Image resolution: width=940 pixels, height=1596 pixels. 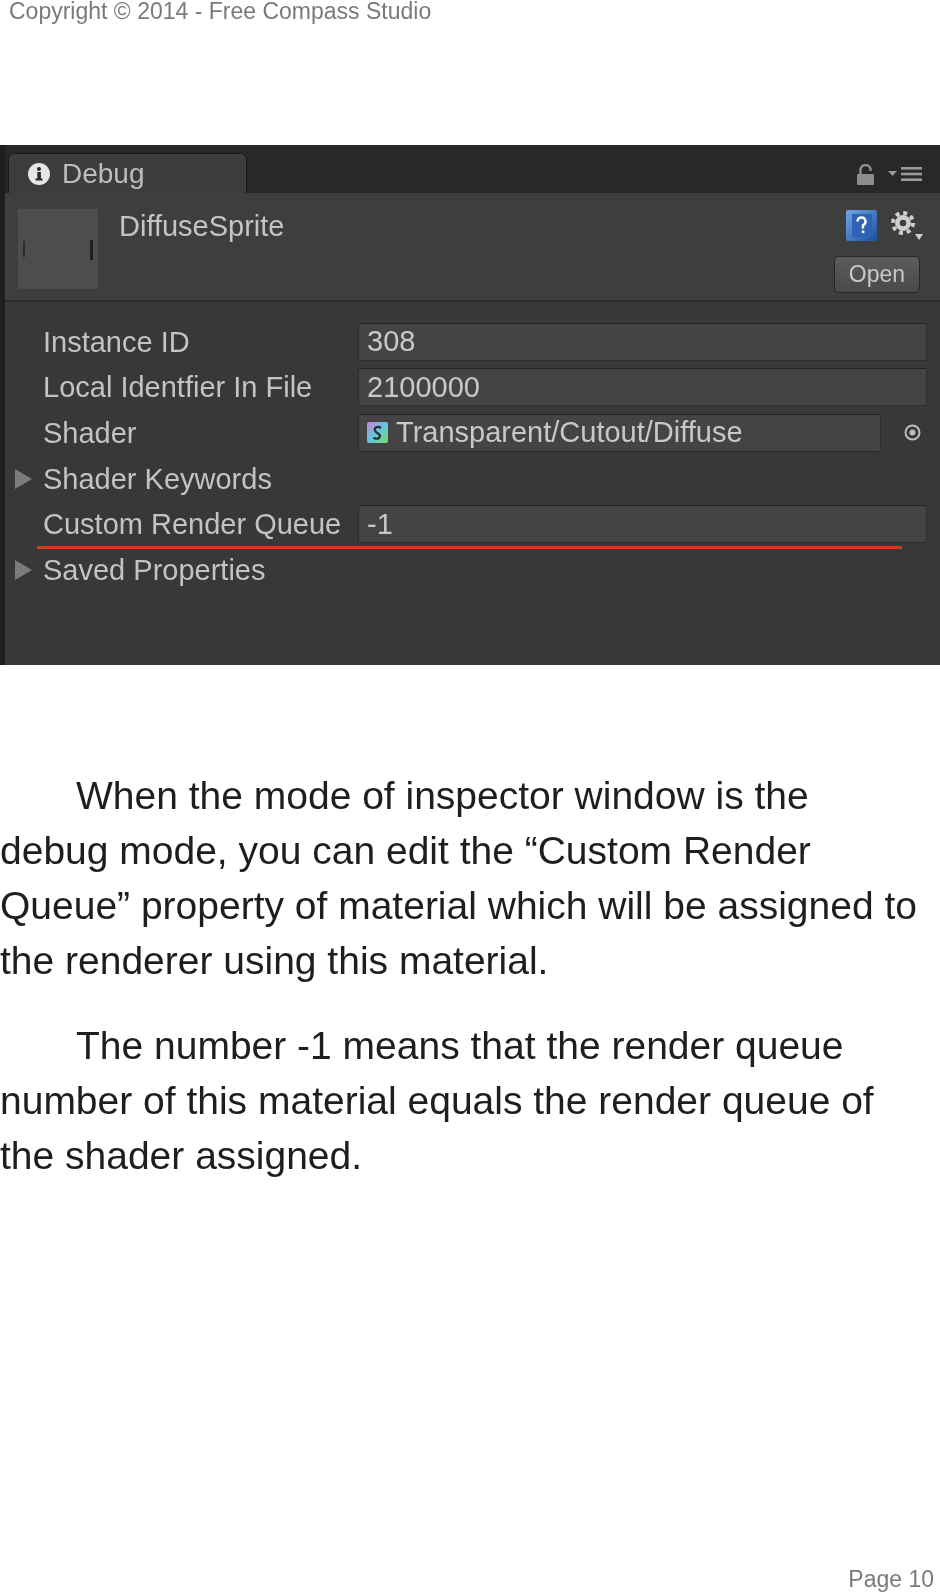 I want to click on info-icon, so click(x=39, y=173).